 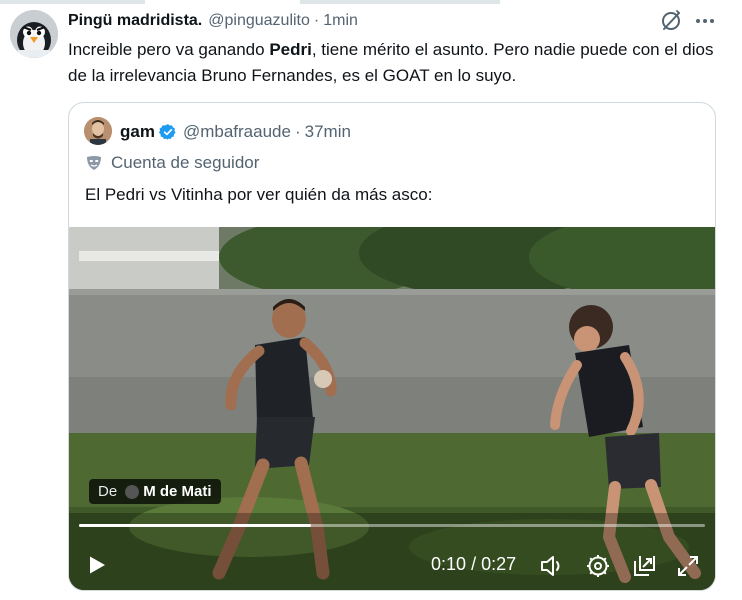 I want to click on play-icon, so click(x=97, y=565).